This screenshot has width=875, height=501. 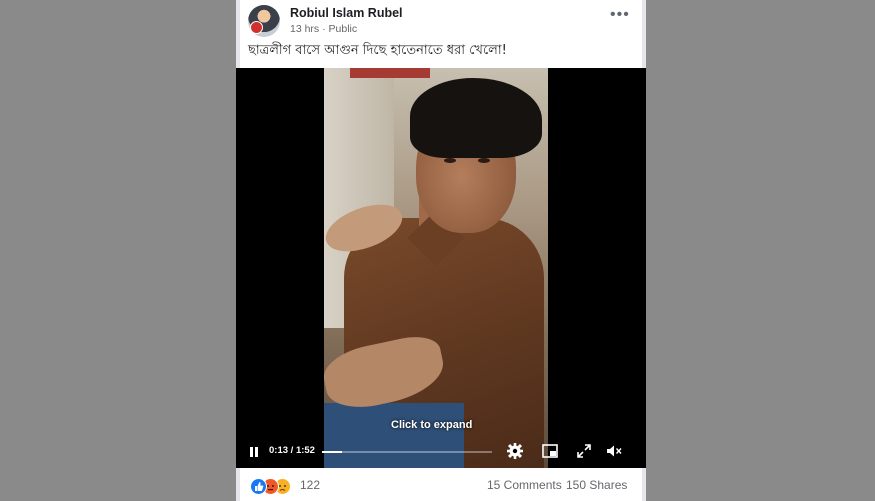 What do you see at coordinates (614, 451) in the screenshot?
I see `volume-icon` at bounding box center [614, 451].